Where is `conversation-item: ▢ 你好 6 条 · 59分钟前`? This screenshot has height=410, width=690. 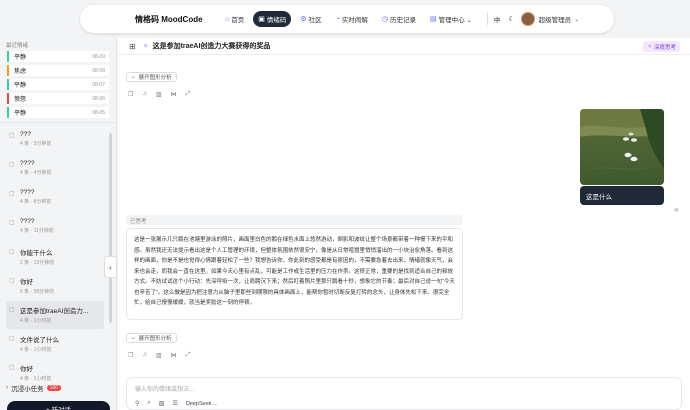 conversation-item: ▢ 你好 6 条 · 59分钟前 is located at coordinates (55, 286).